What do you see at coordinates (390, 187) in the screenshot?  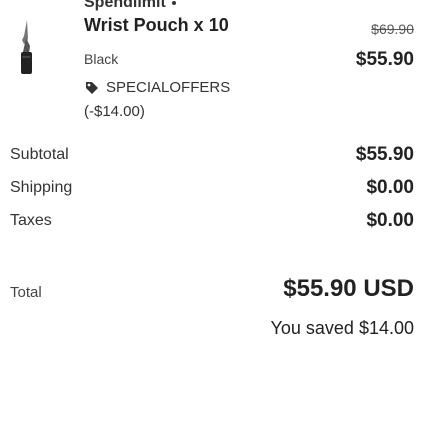 I see `shipping-value: $0.00` at bounding box center [390, 187].